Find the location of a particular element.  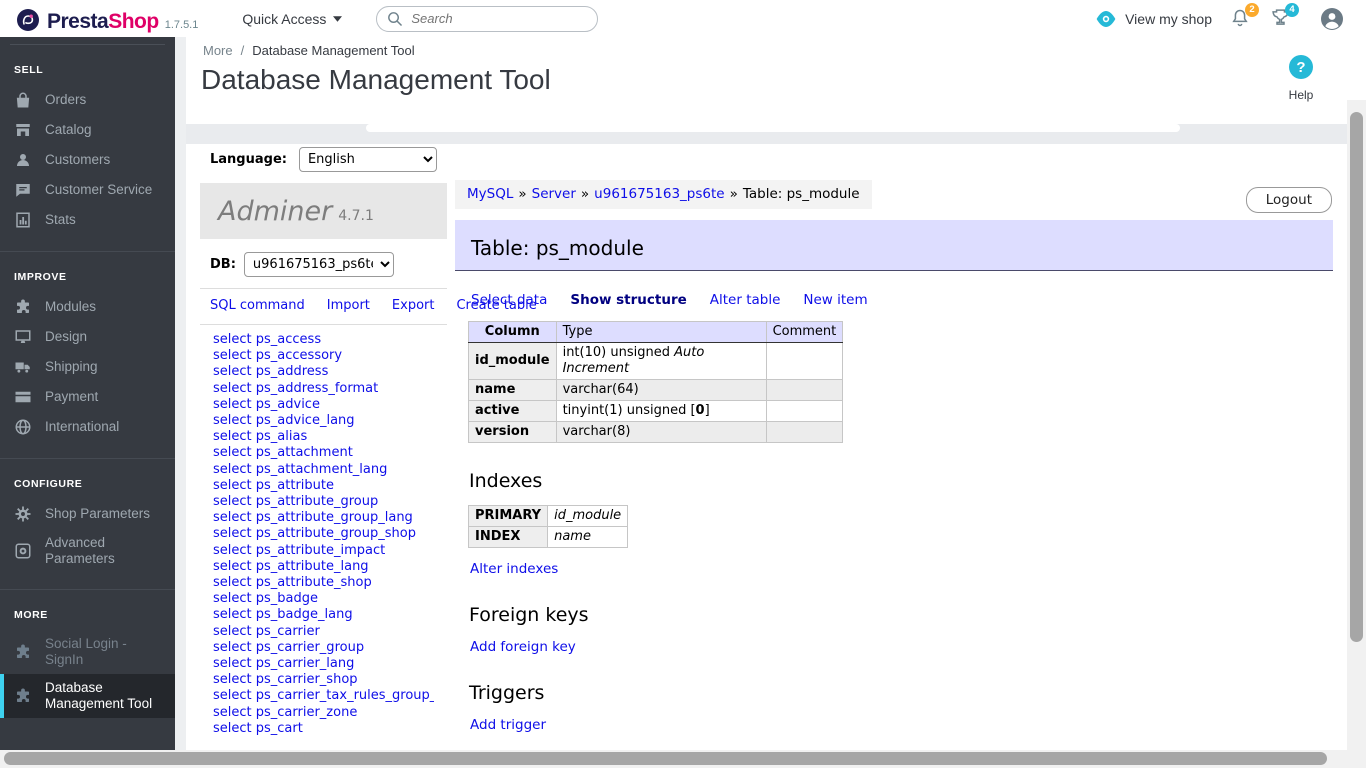

import-link: Import is located at coordinates (348, 305).